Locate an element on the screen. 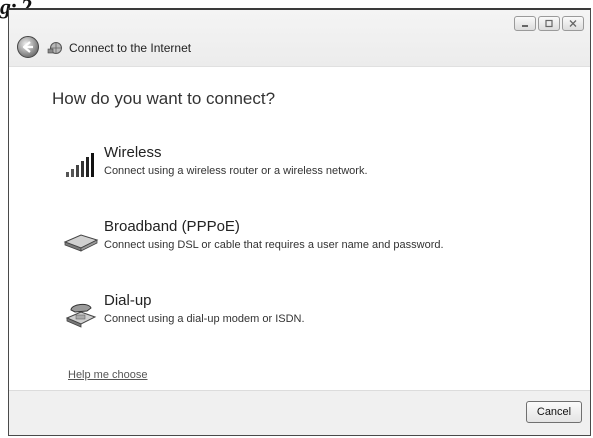 The width and height of the screenshot is (593, 438). maximize-icon is located at coordinates (549, 23).